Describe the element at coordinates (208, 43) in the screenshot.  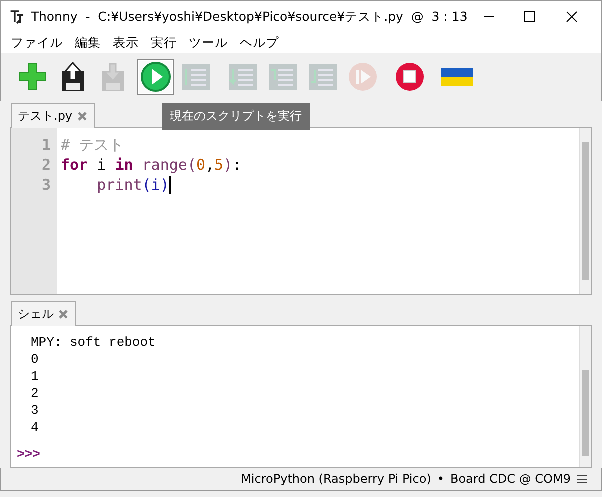
I see `menu-item: ツール` at that location.